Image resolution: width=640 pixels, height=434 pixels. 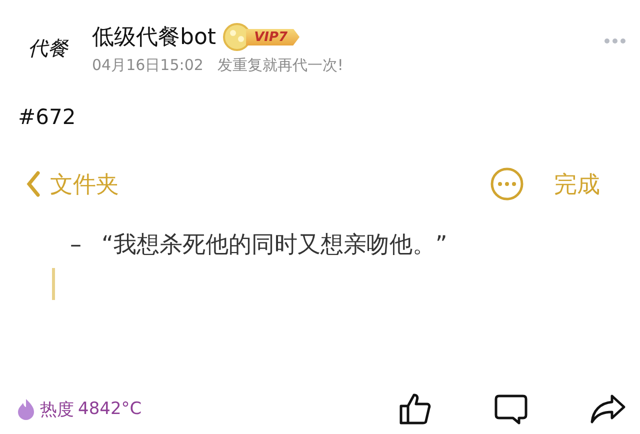 I want to click on comment-icon, so click(x=511, y=409).